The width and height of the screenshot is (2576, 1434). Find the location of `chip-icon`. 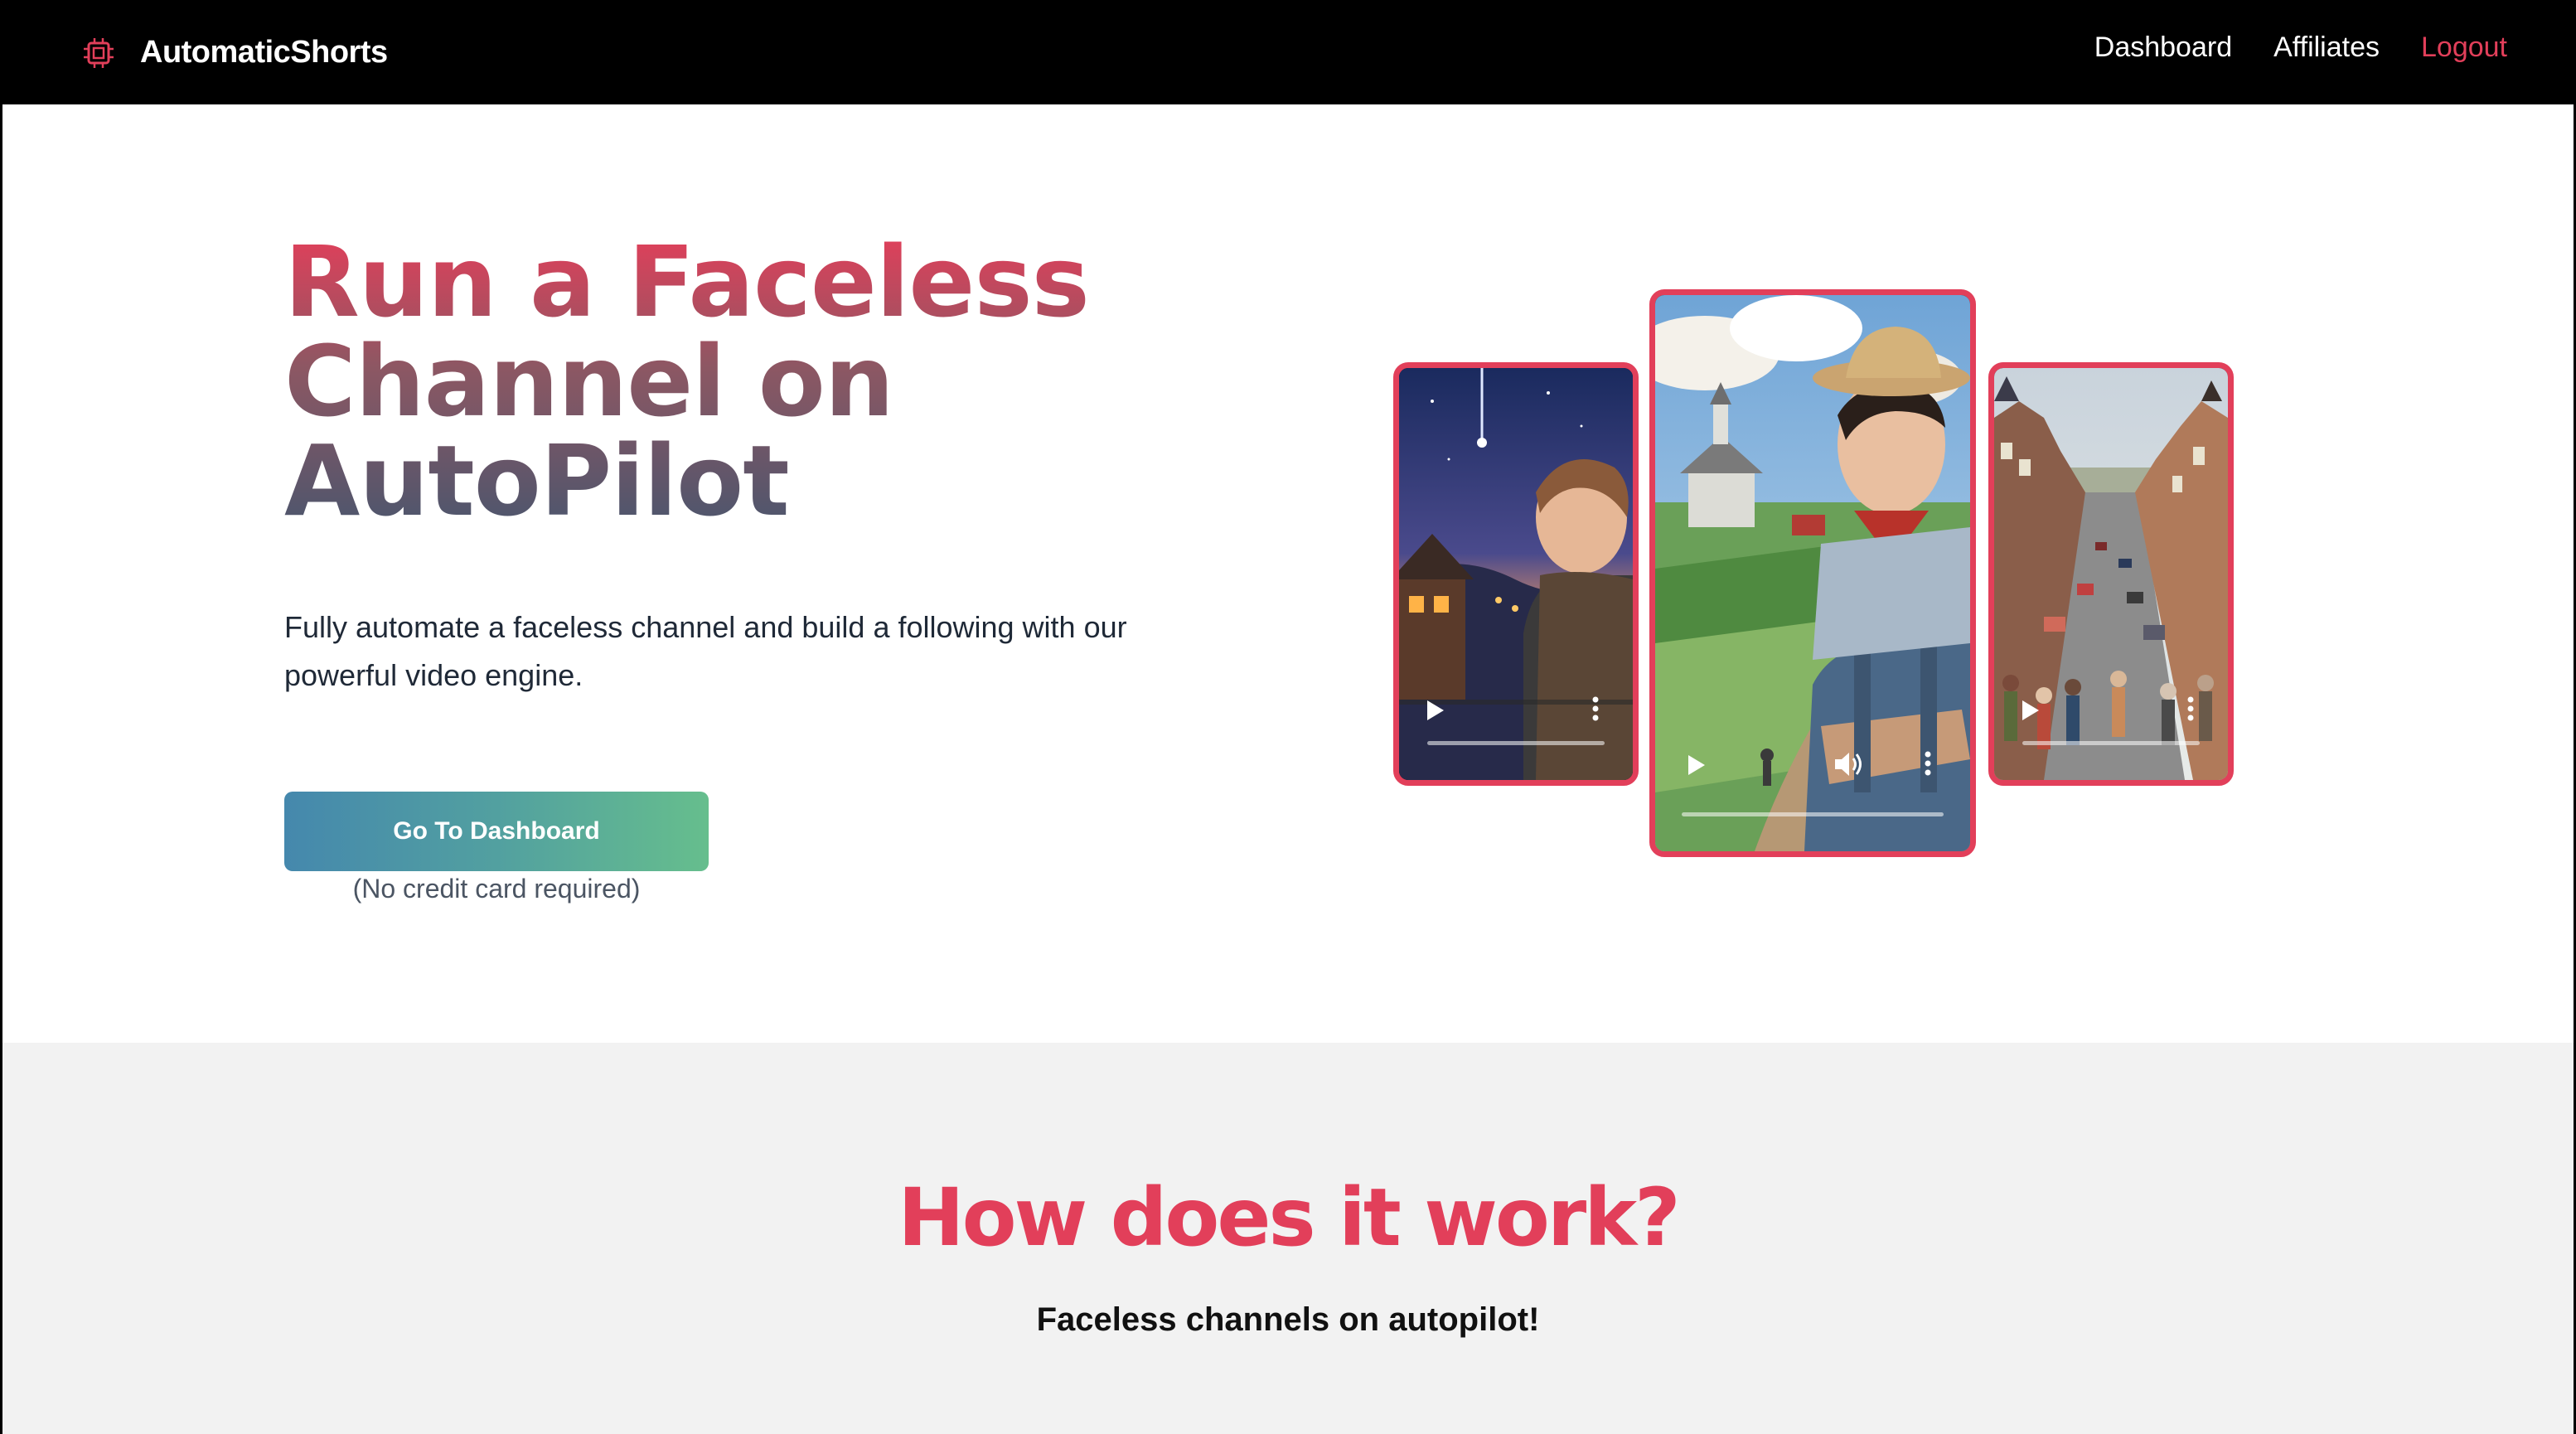

chip-icon is located at coordinates (99, 52).